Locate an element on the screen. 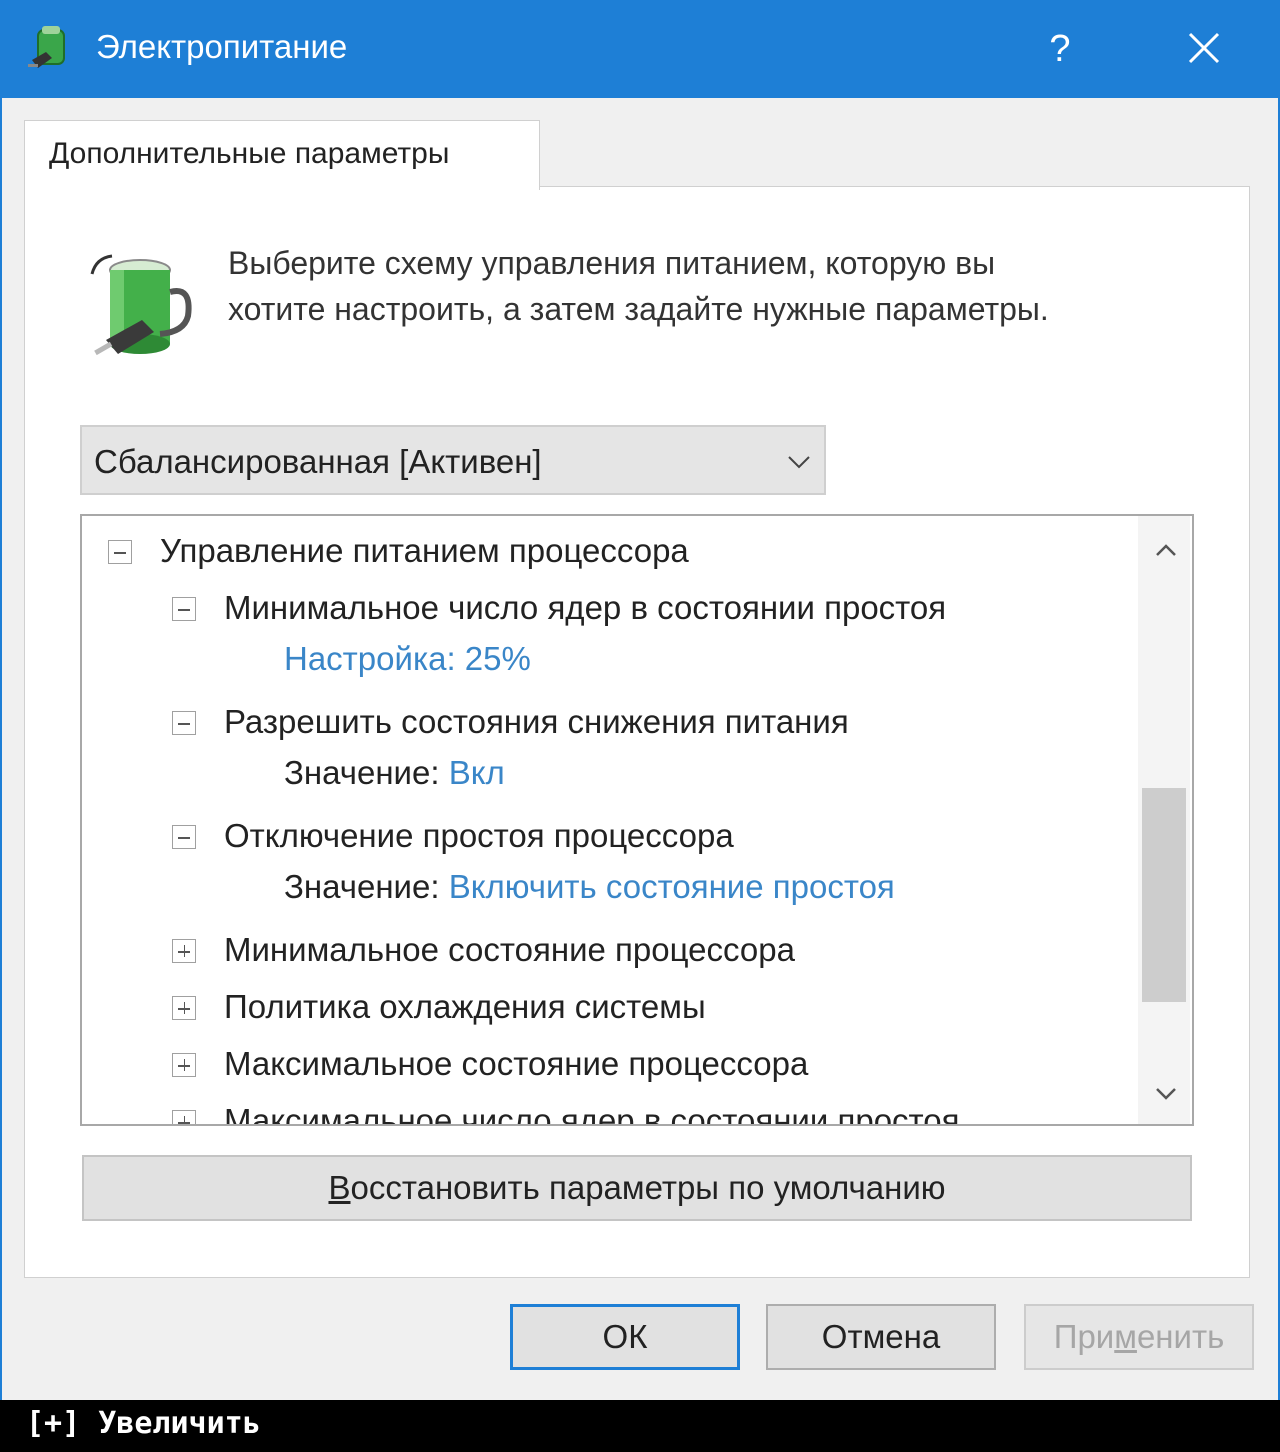  close-button is located at coordinates (1204, 49).